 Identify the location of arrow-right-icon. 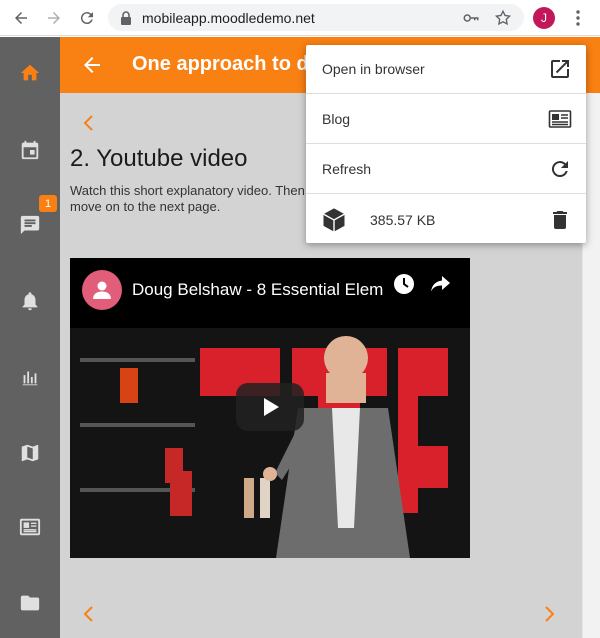
(54, 18).